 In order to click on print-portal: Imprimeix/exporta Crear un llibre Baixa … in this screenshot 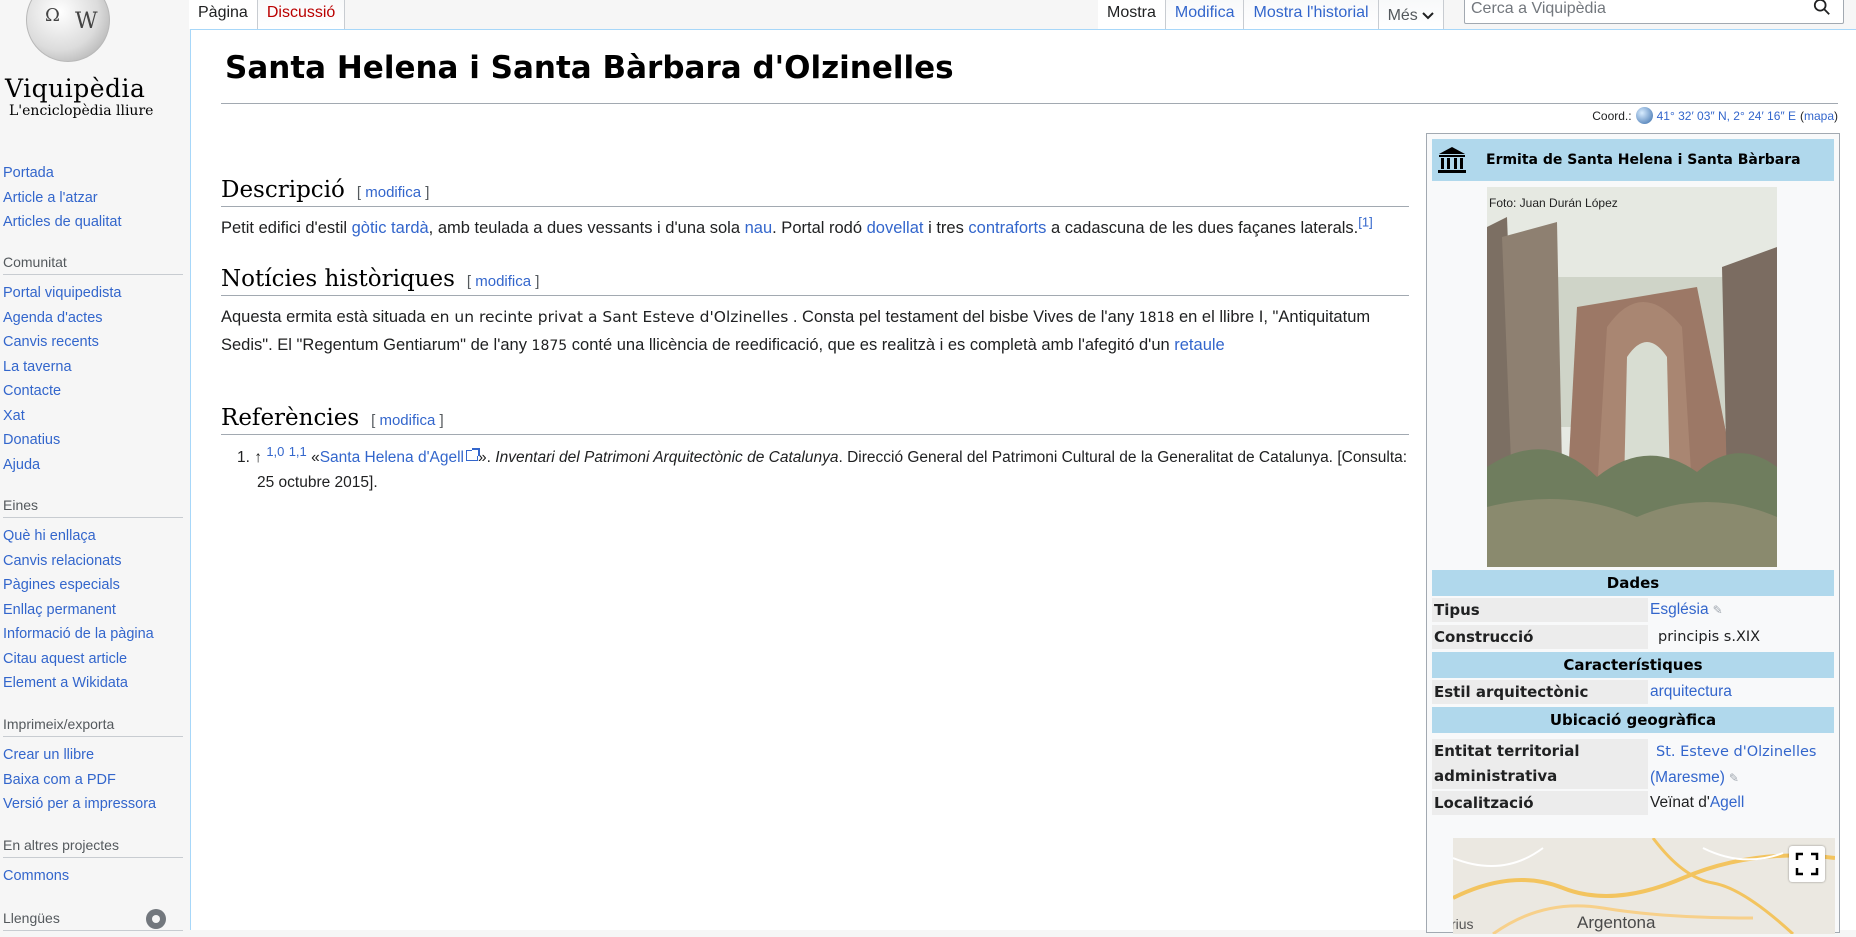, I will do `click(93, 766)`.